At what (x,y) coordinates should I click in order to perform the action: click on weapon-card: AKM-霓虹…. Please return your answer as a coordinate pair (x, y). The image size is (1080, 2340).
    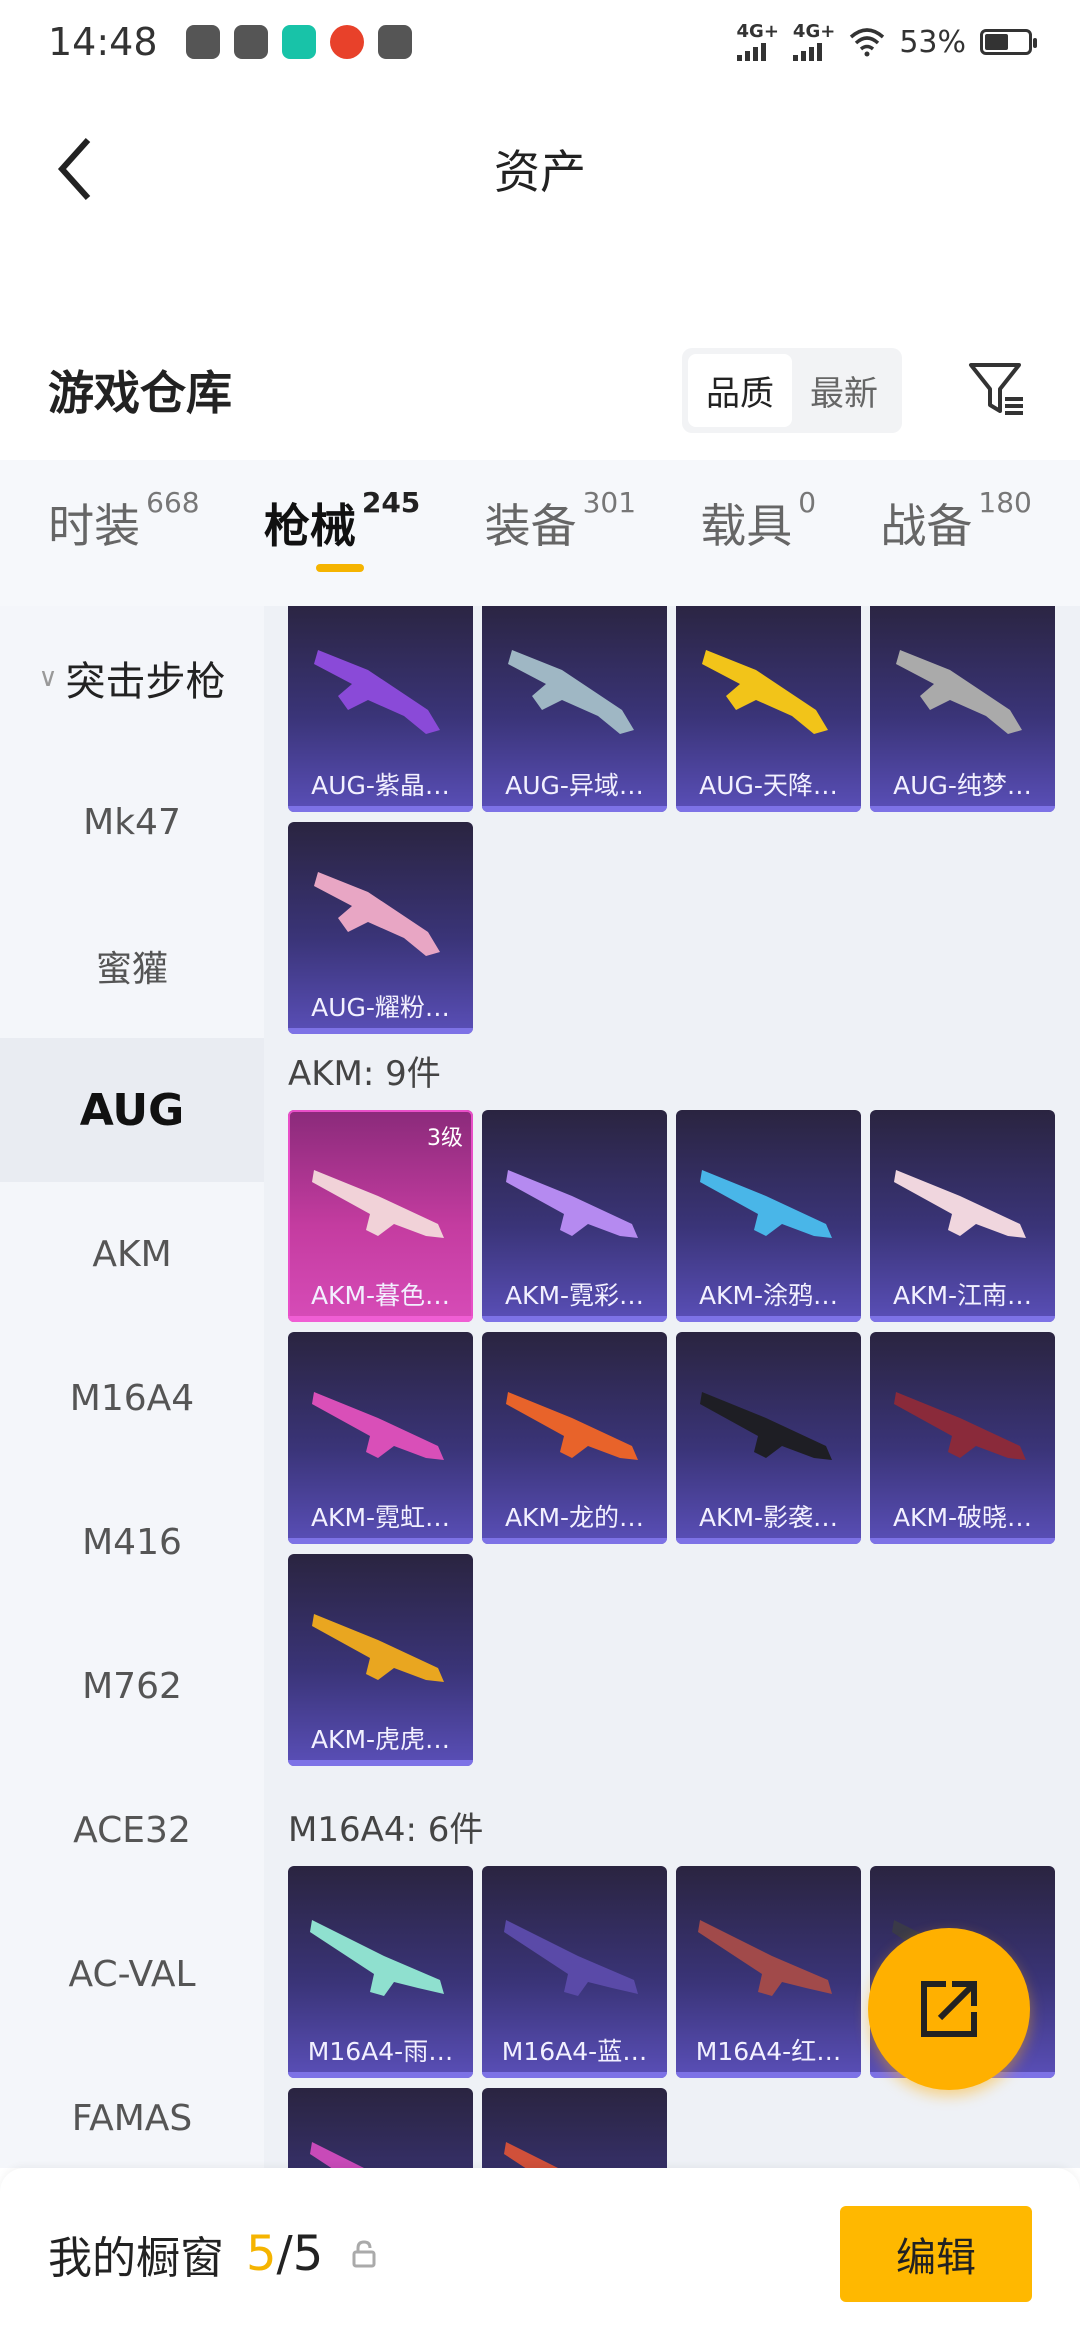
    Looking at the image, I should click on (380, 1438).